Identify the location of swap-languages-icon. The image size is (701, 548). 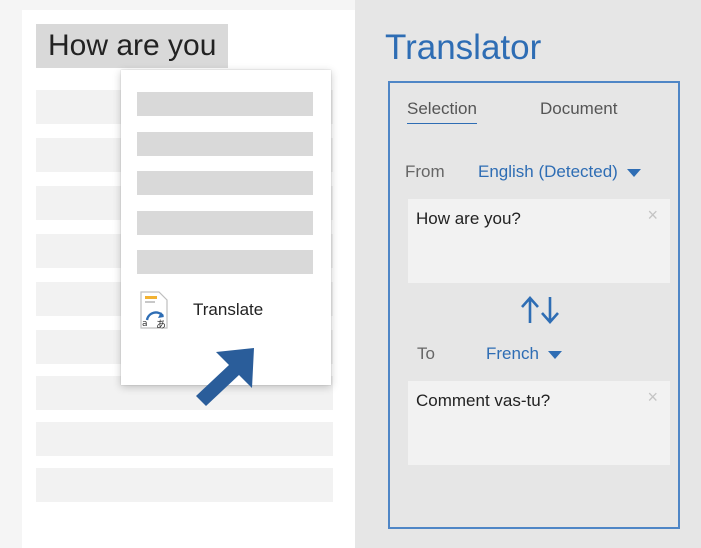
(540, 310).